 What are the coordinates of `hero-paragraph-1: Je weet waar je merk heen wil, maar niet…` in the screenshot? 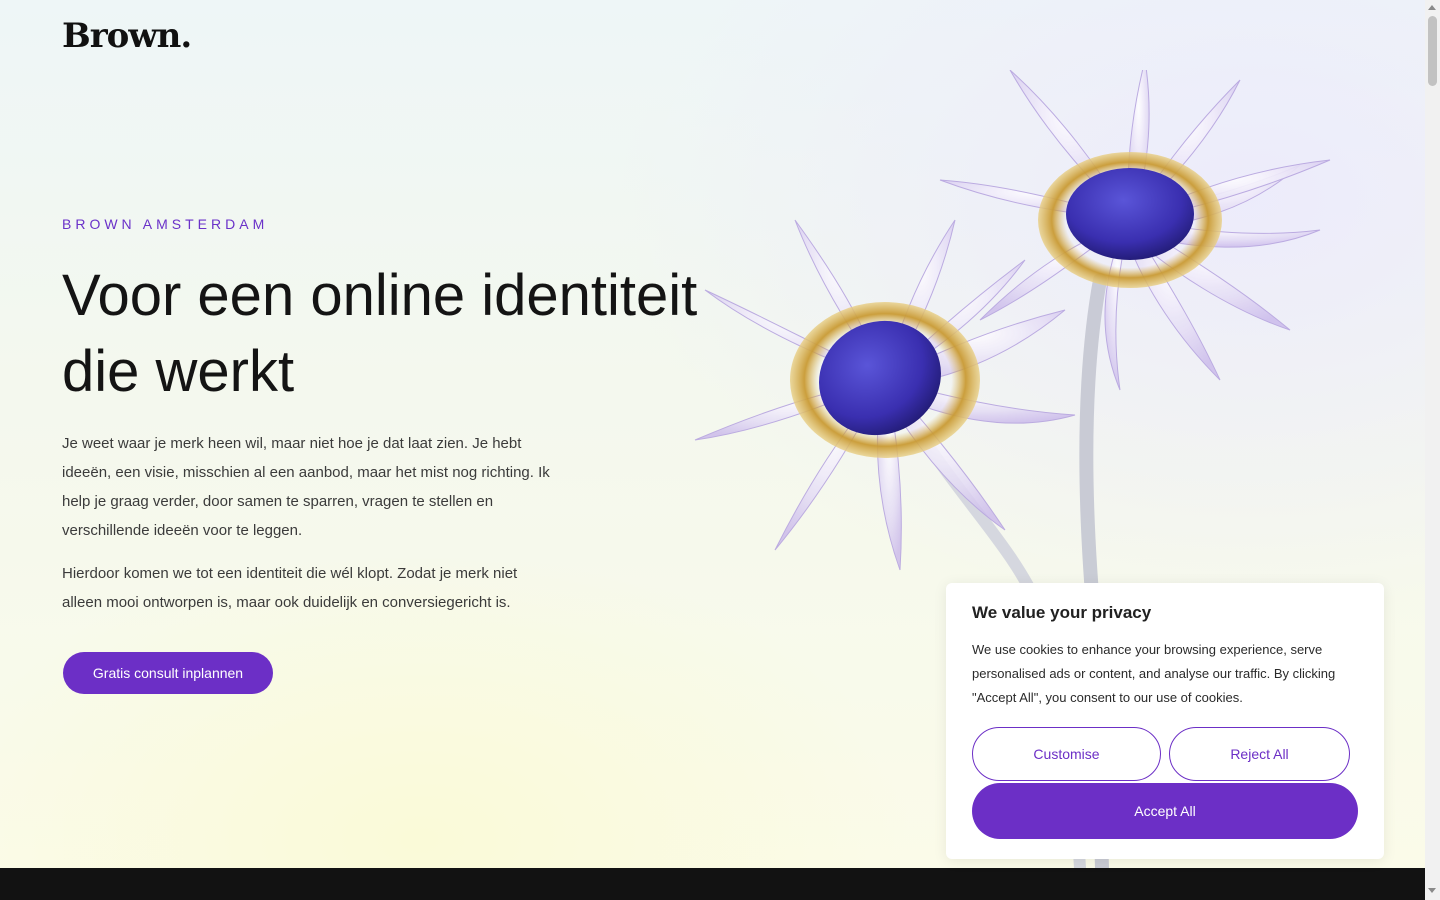 It's located at (306, 487).